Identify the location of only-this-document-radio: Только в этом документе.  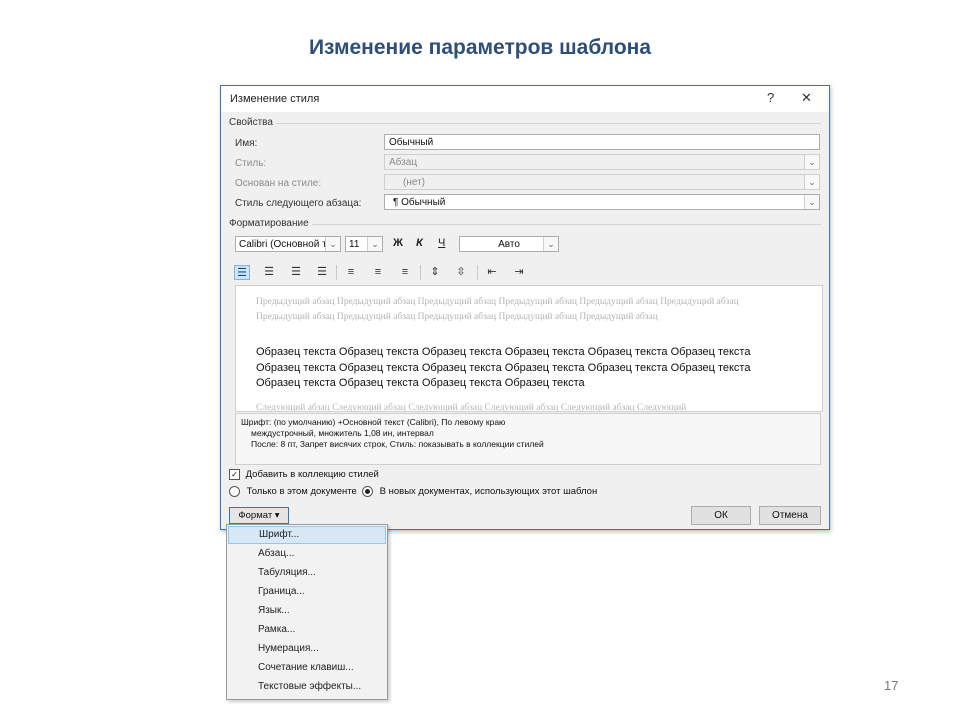
(293, 491).